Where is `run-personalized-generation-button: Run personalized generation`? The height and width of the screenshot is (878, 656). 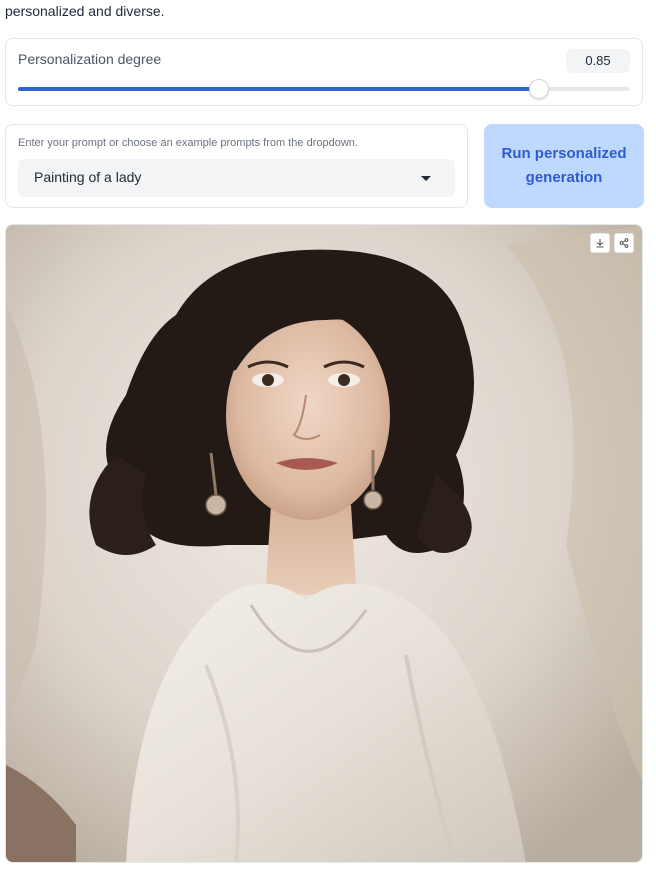 run-personalized-generation-button: Run personalized generation is located at coordinates (564, 166).